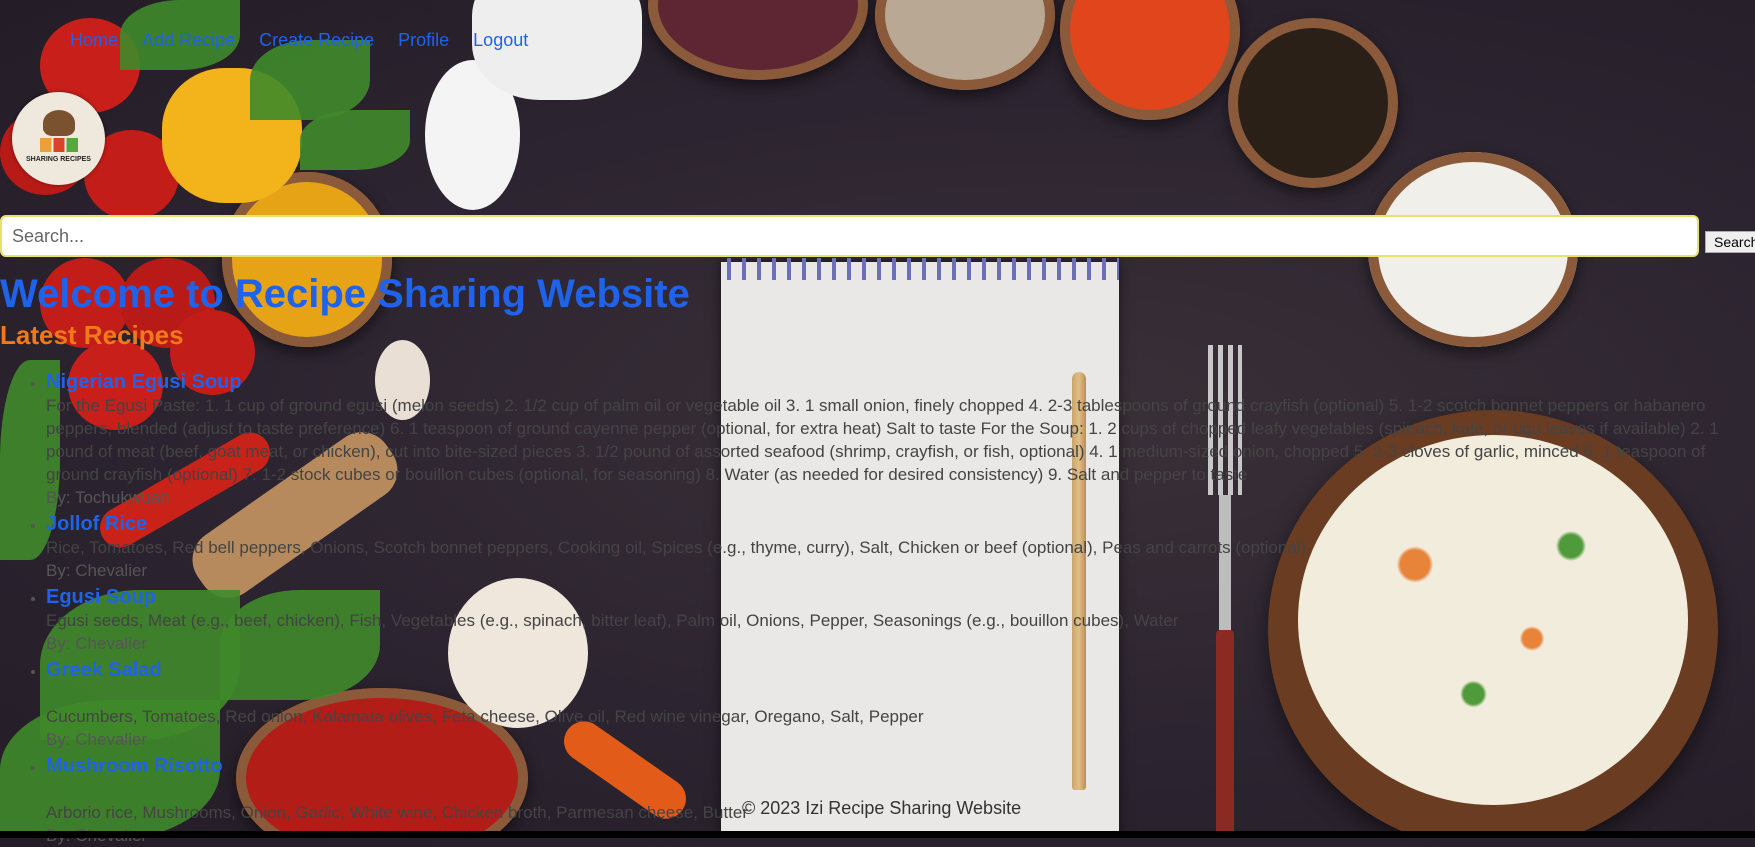 Image resolution: width=1755 pixels, height=847 pixels. What do you see at coordinates (920, 269) in the screenshot?
I see `notepad-spiral` at bounding box center [920, 269].